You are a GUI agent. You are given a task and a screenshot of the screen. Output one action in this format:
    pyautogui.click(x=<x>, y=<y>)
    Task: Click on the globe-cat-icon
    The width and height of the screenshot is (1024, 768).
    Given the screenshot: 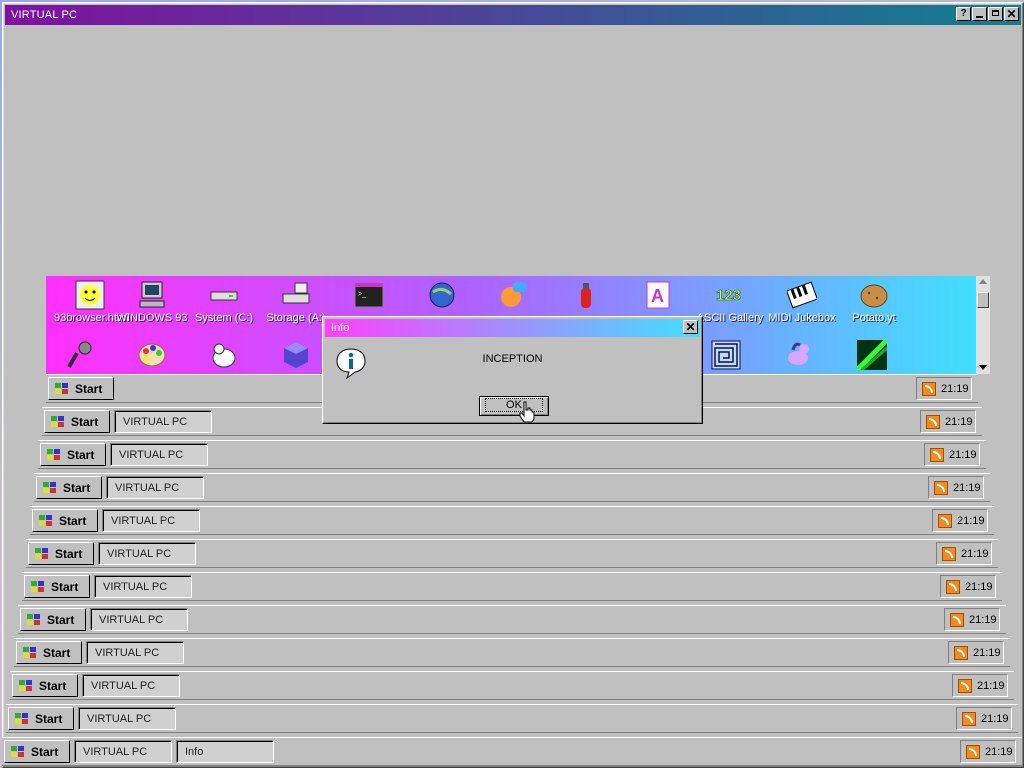 What is the action you would take?
    pyautogui.click(x=442, y=295)
    